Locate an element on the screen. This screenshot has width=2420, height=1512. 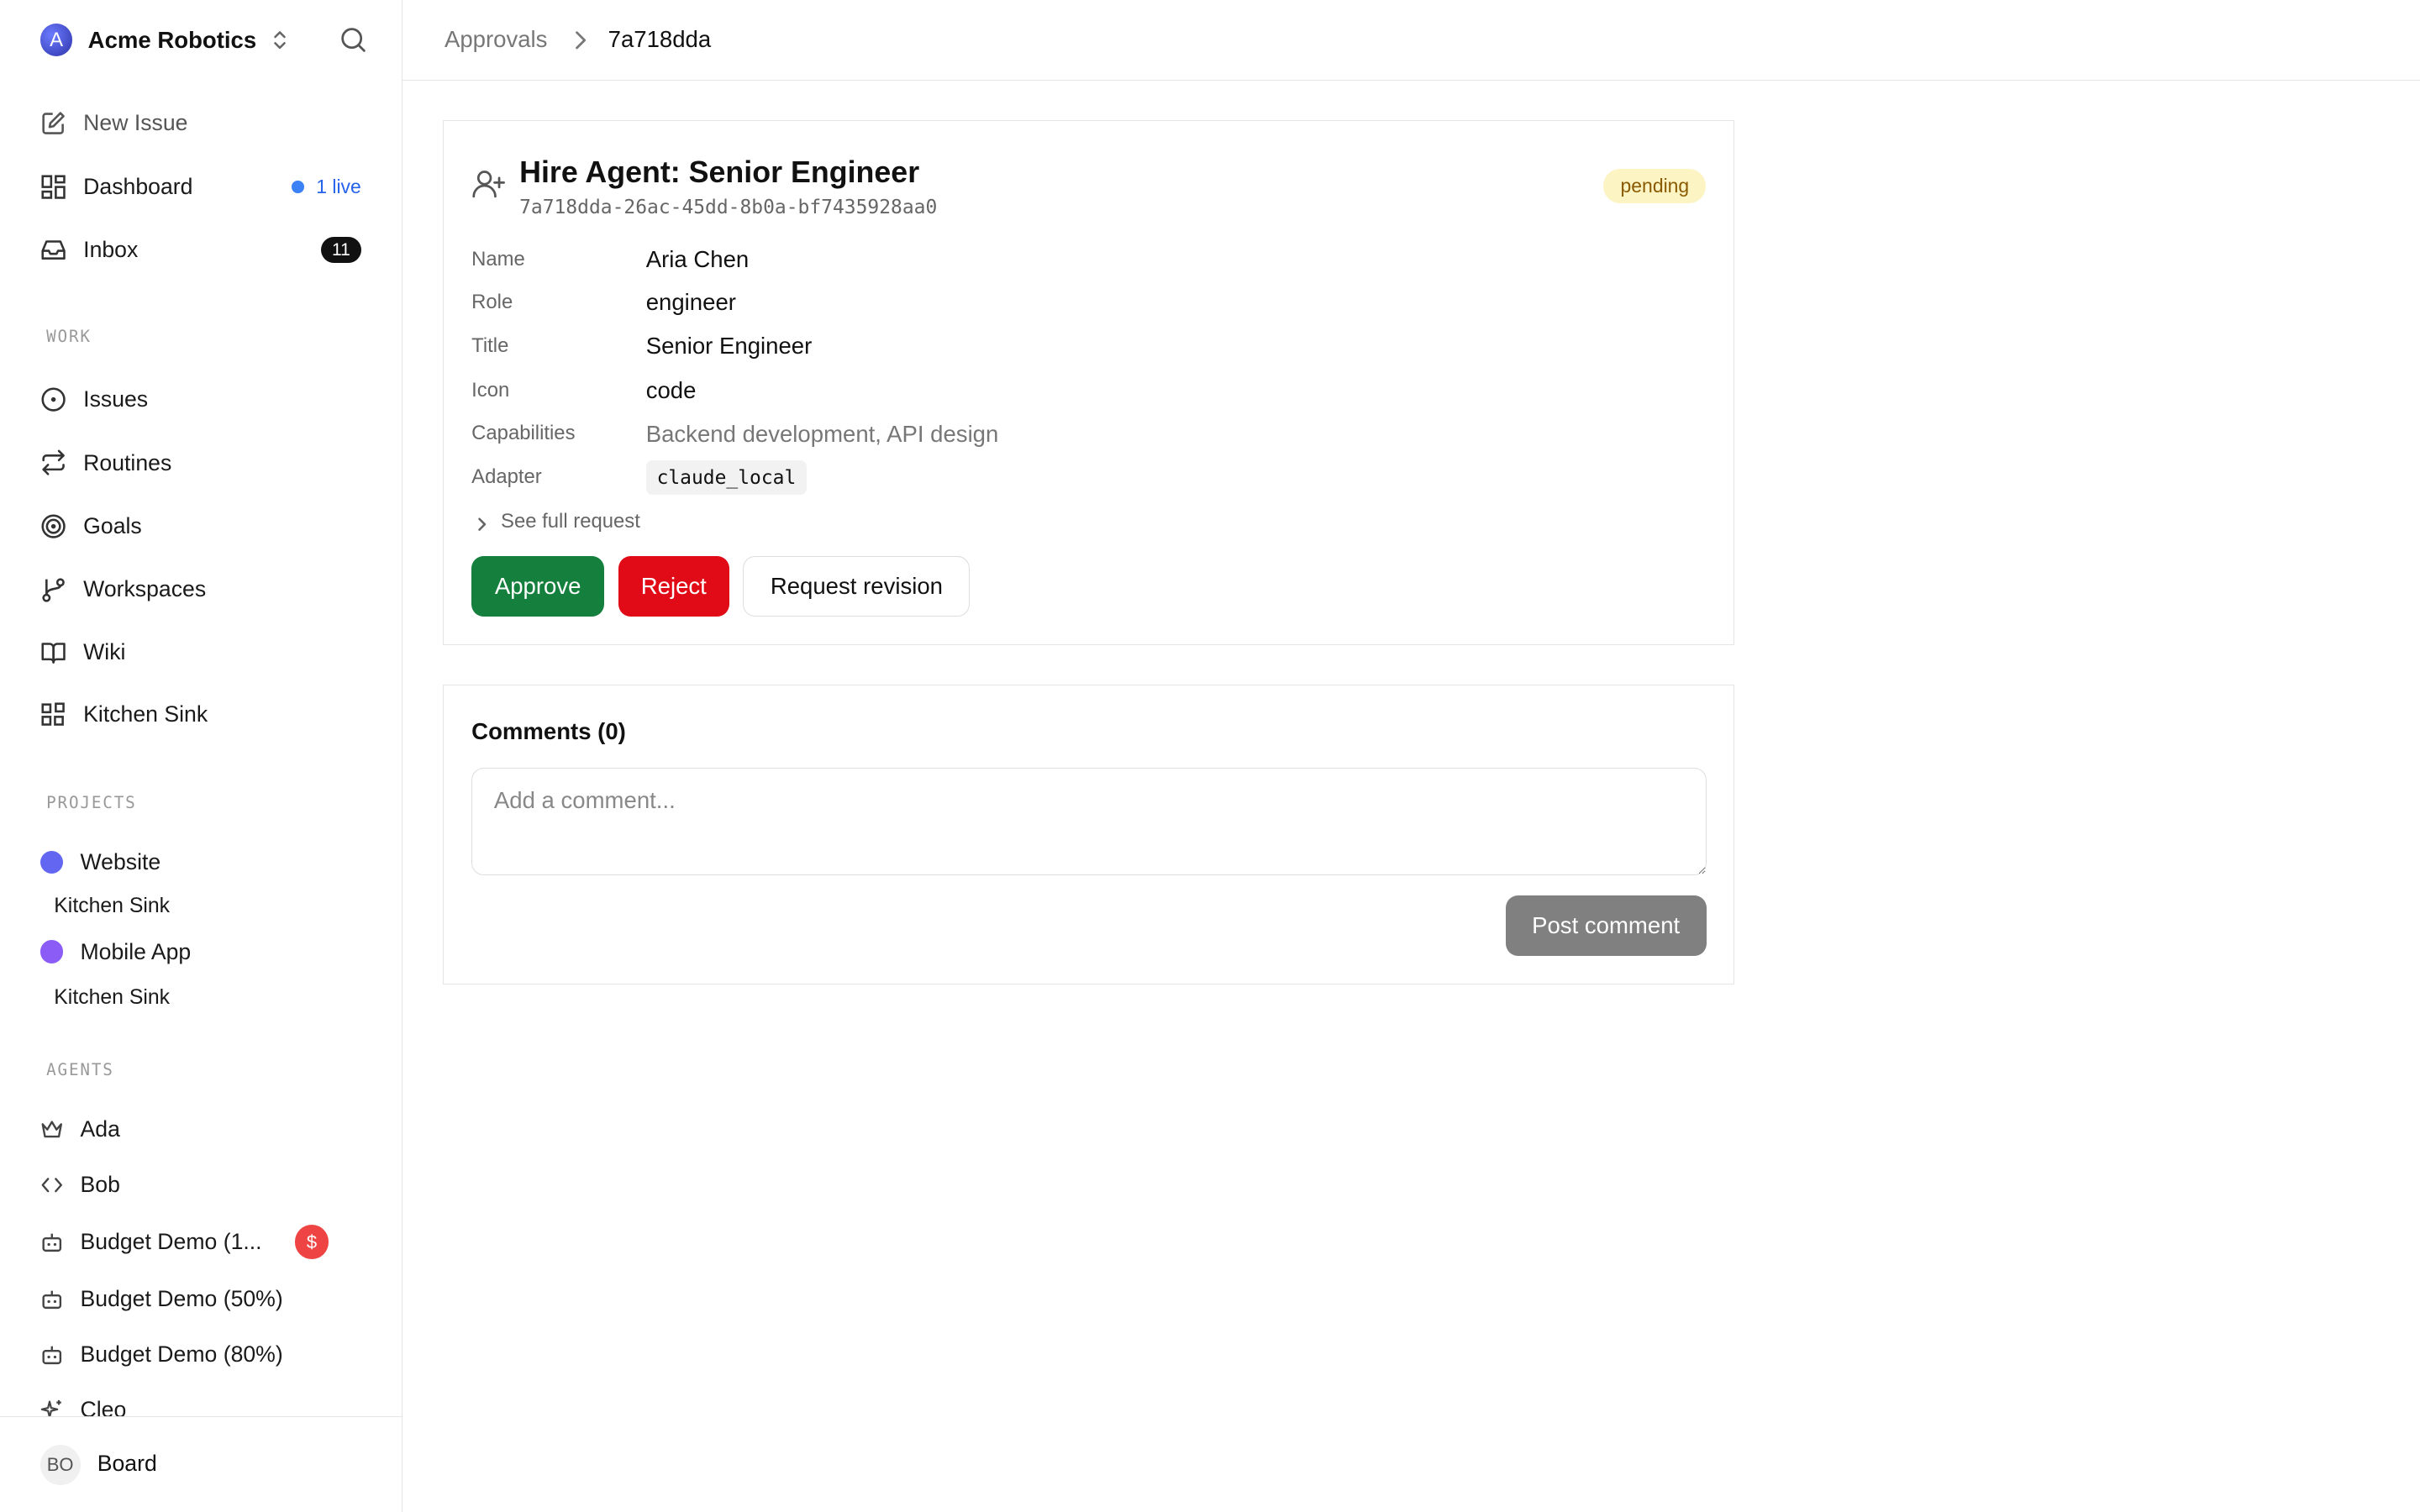
breadcrumb-current: 7a718dda is located at coordinates (660, 39).